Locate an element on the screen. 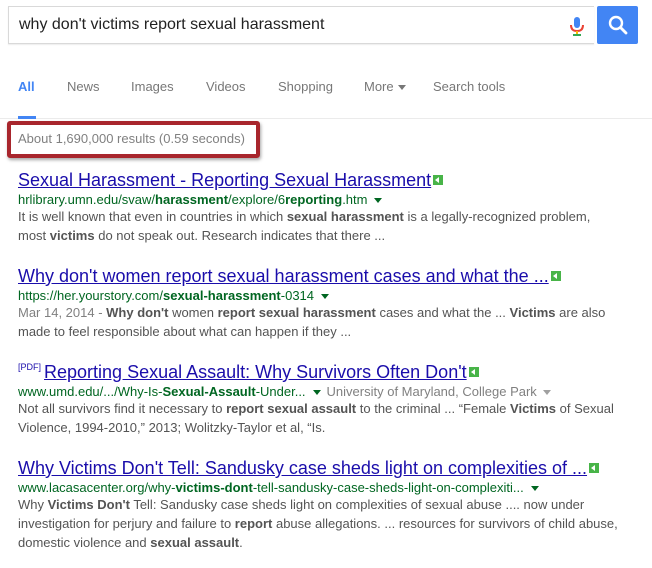 The image size is (652, 568). result-date: Mar 14, 2014 - is located at coordinates (62, 312).